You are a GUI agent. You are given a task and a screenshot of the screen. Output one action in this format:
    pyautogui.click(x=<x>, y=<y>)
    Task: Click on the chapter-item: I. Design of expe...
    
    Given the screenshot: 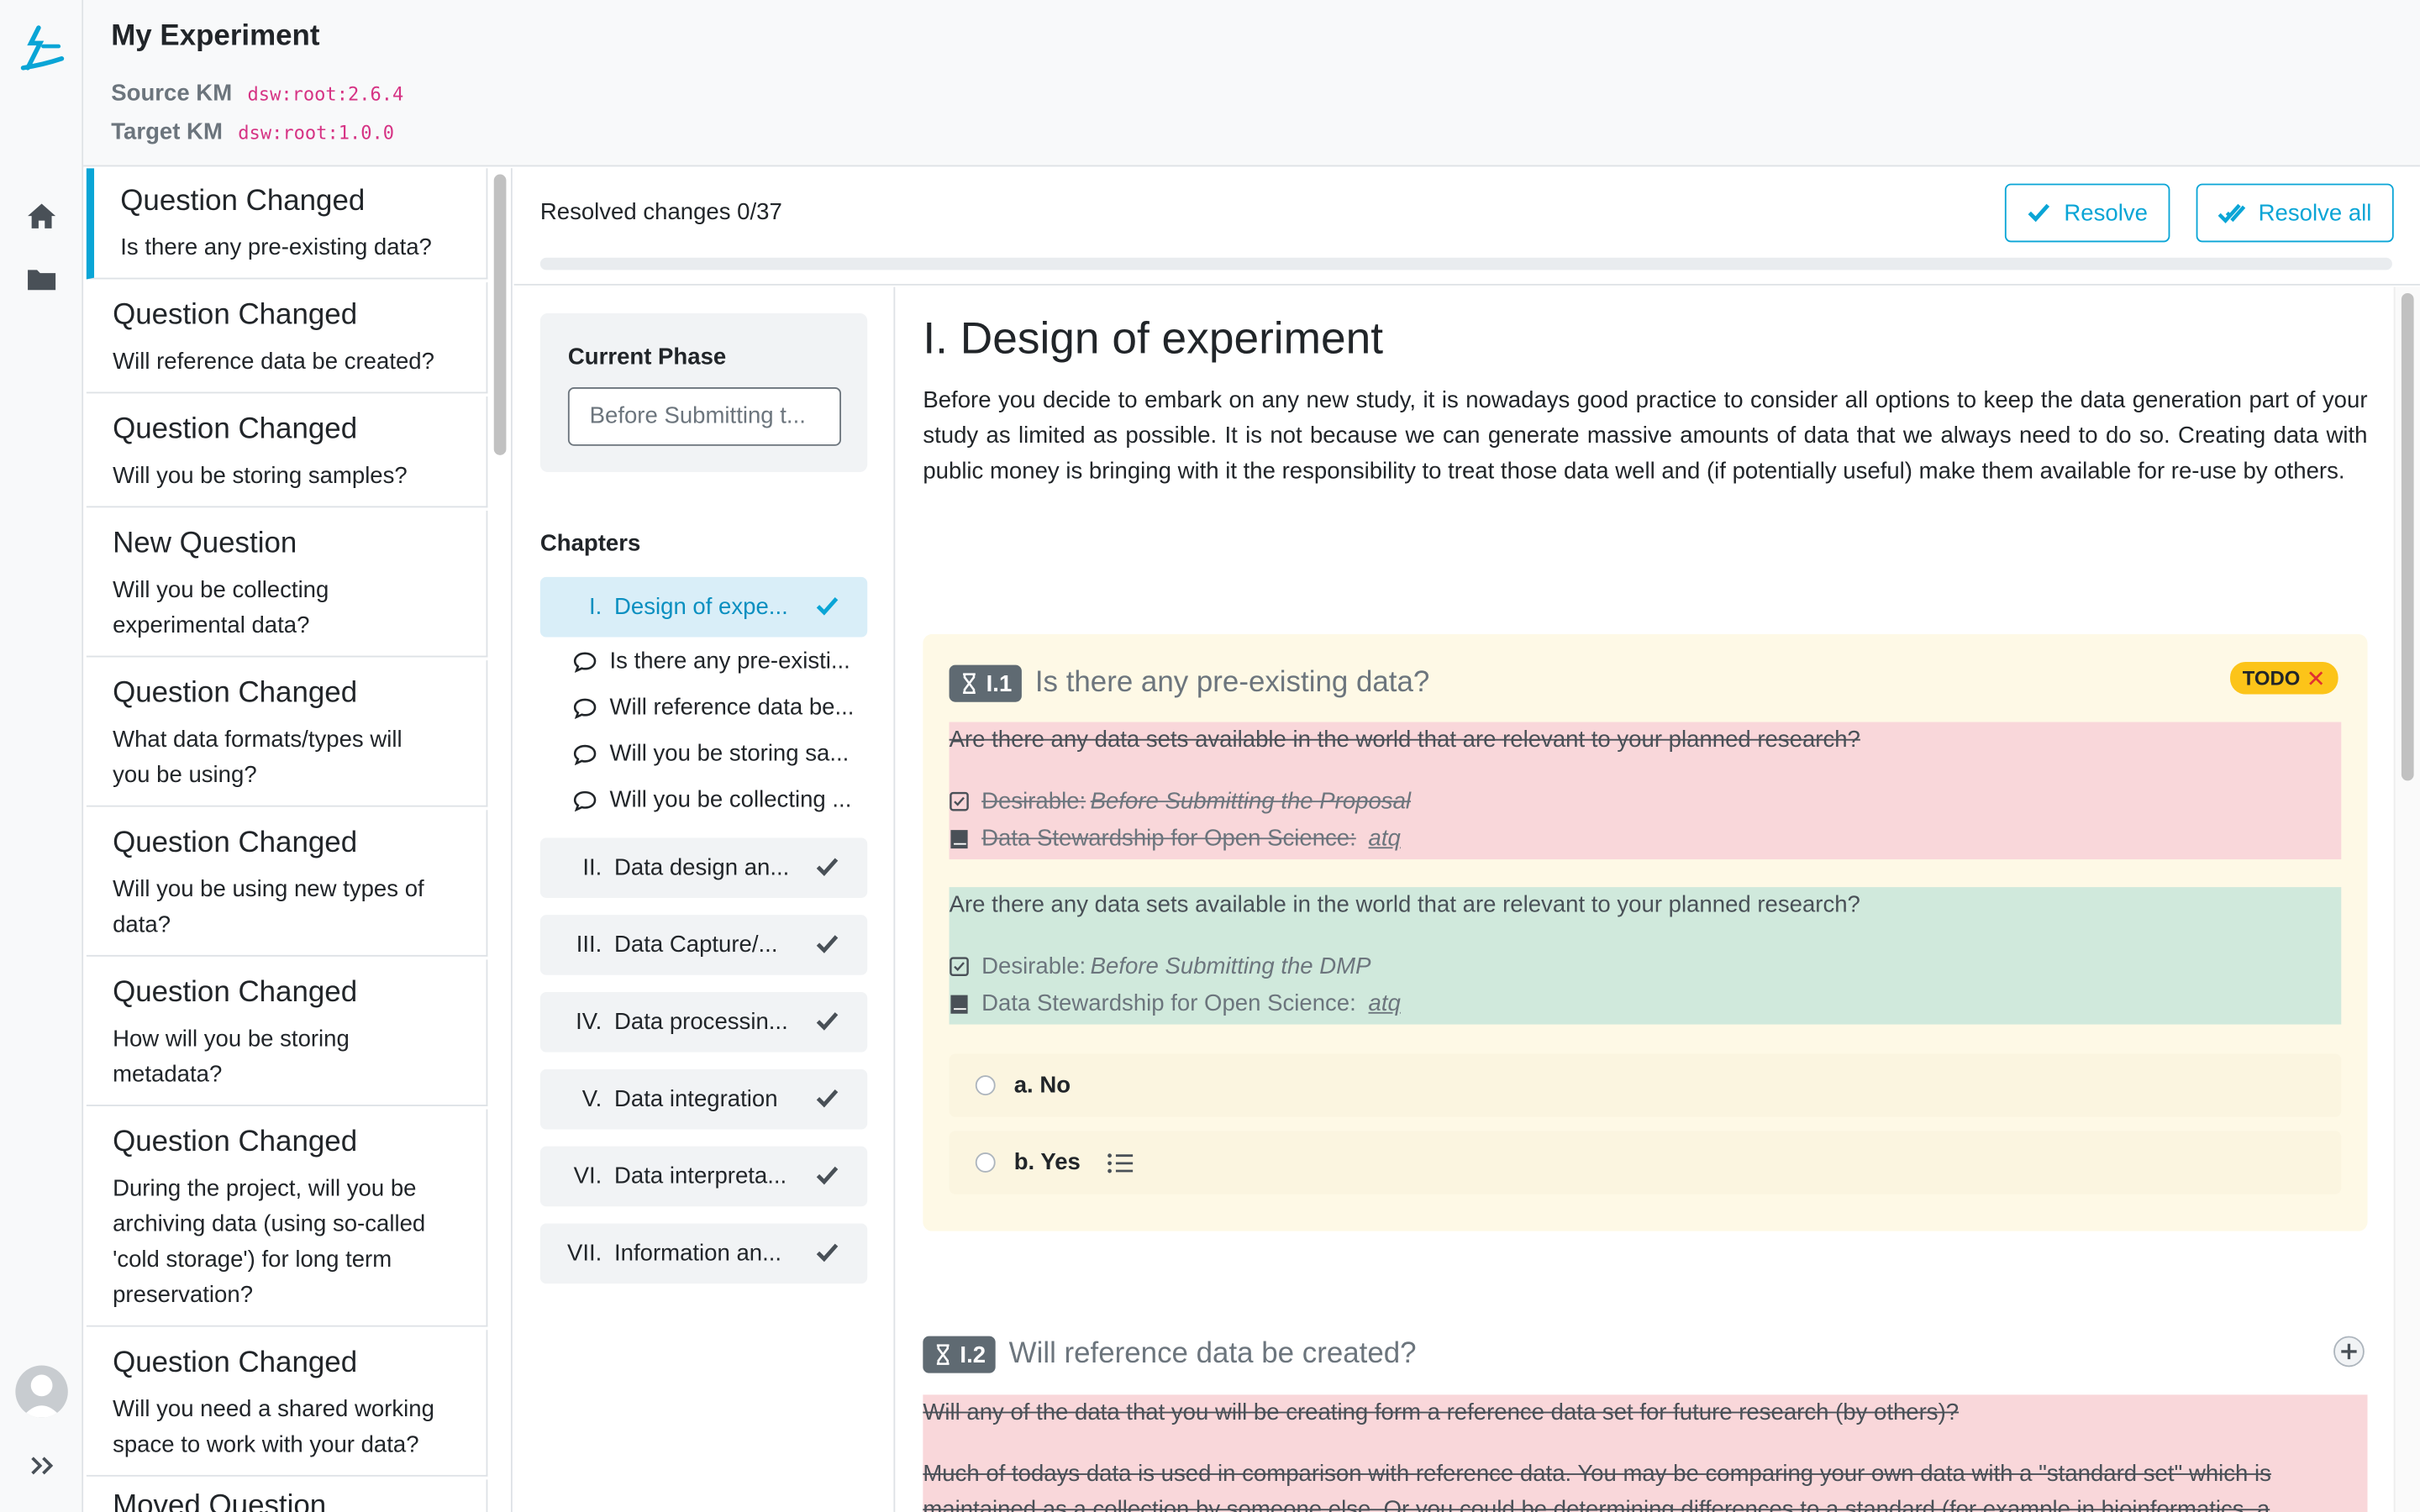 What is the action you would take?
    pyautogui.click(x=704, y=607)
    